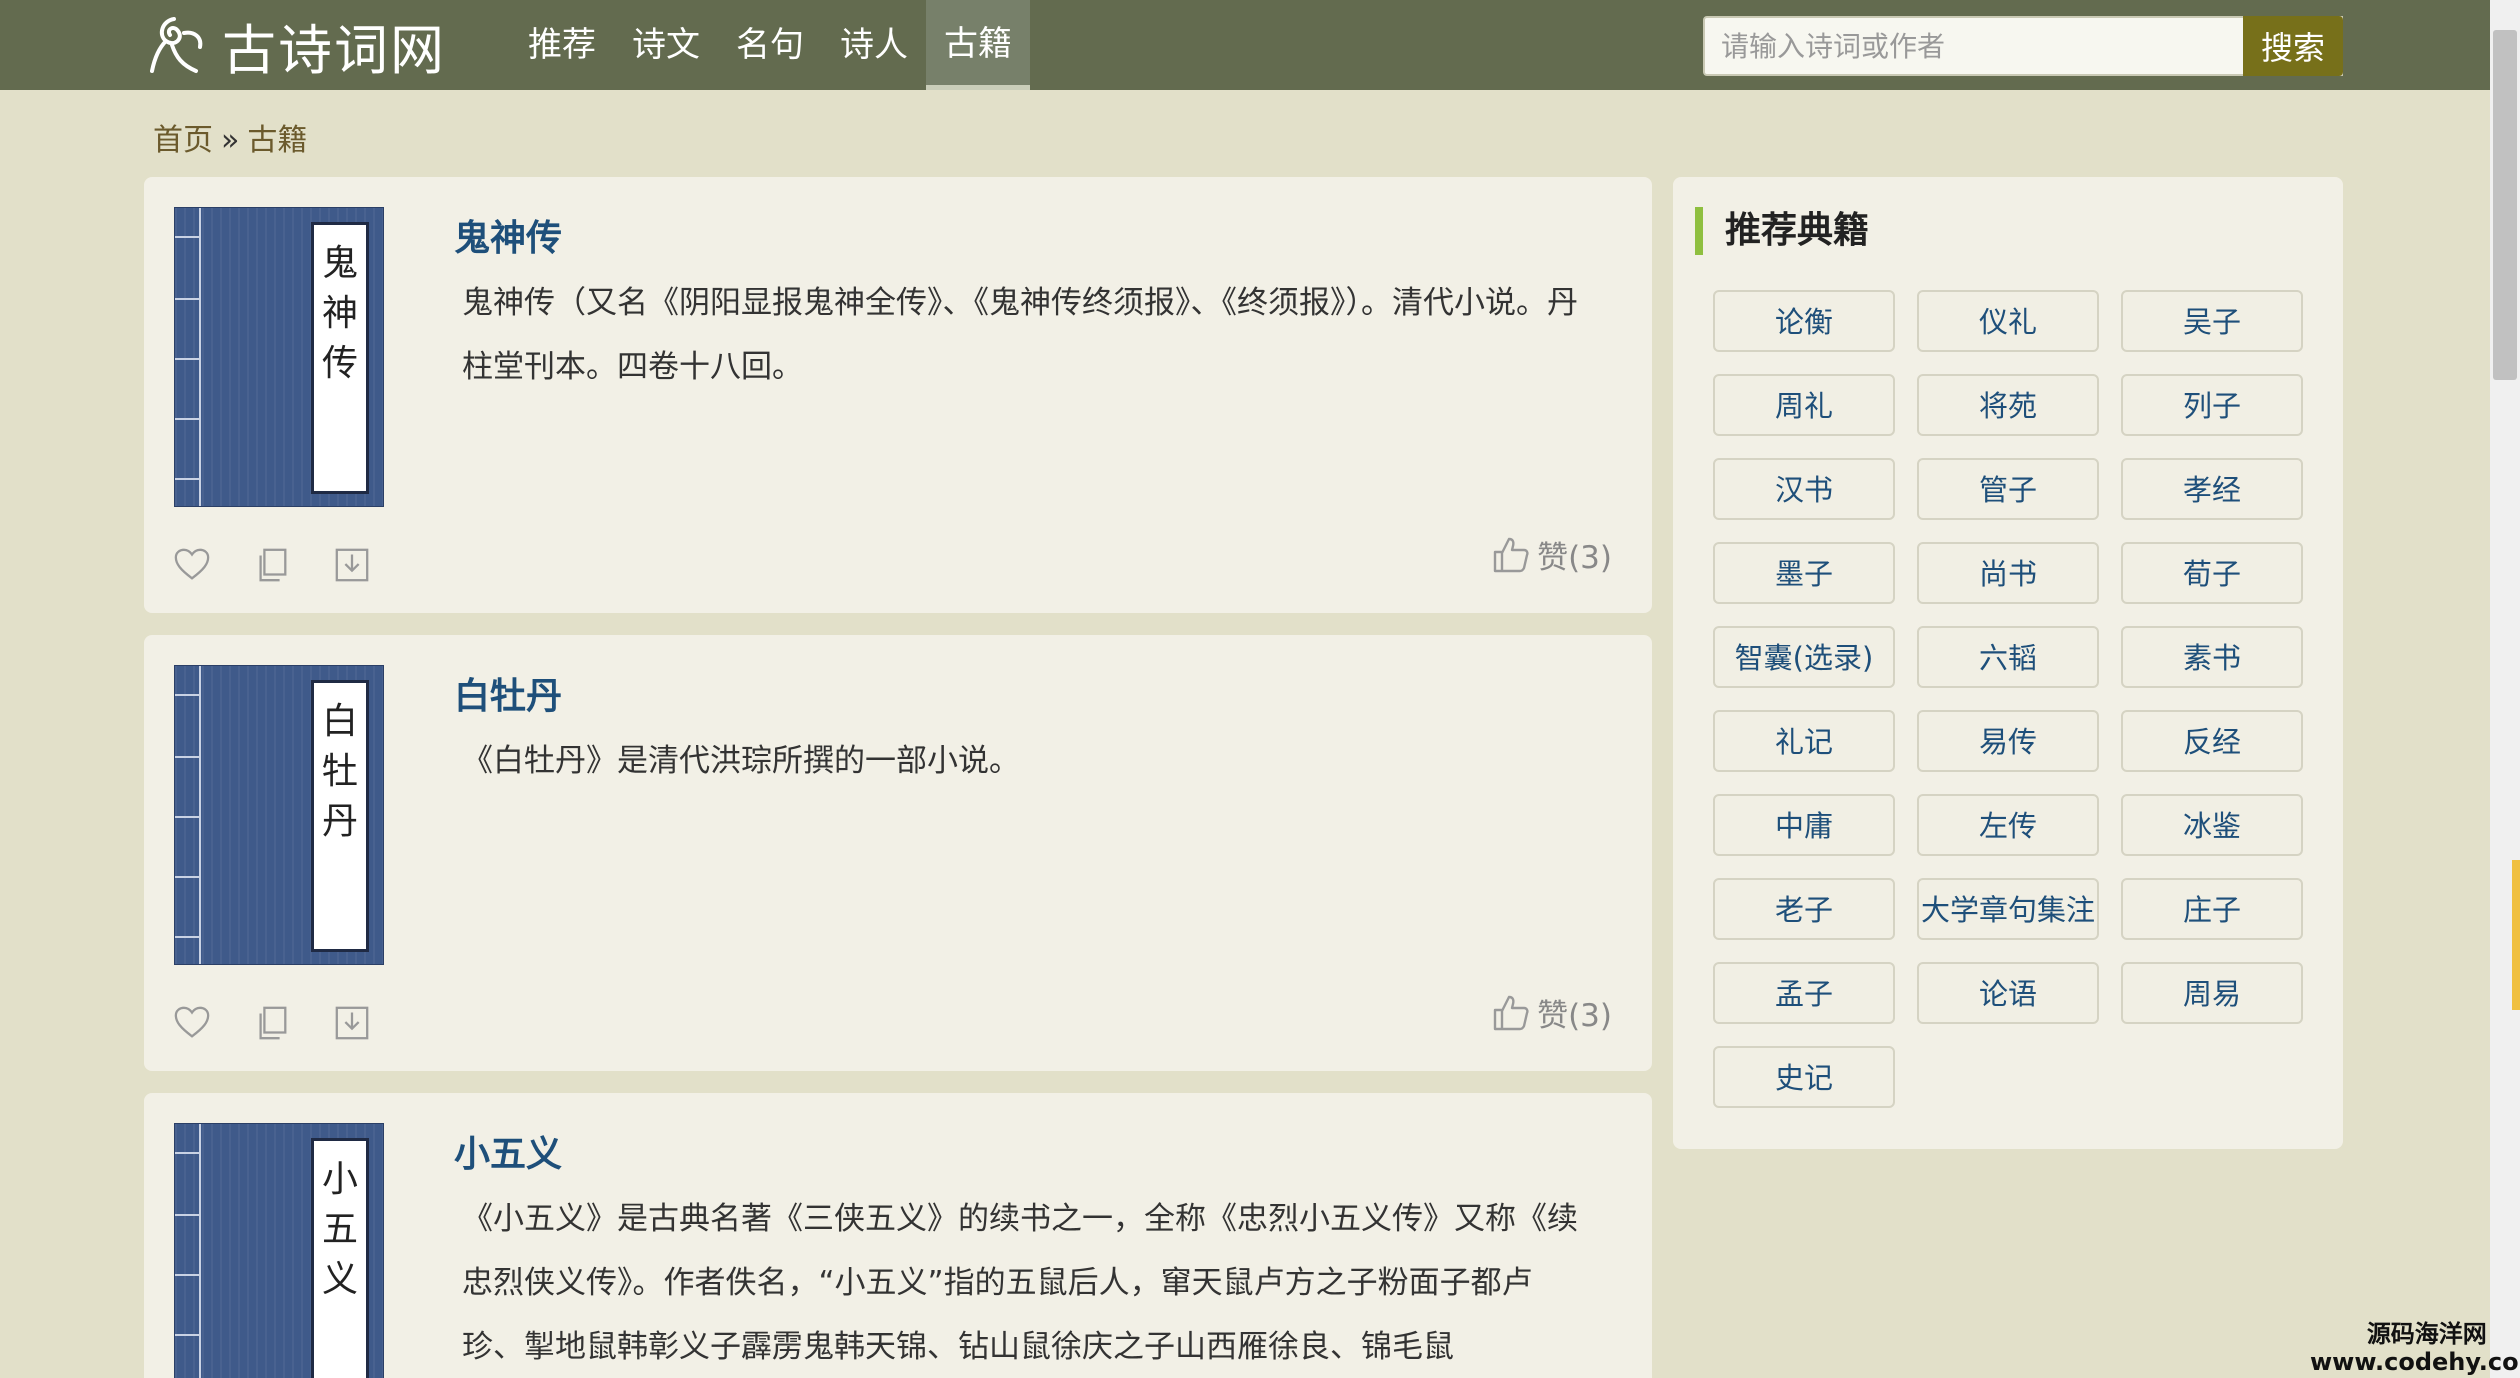 The image size is (2520, 1378). What do you see at coordinates (2212, 909) in the screenshot?
I see `book-tag: 庄子` at bounding box center [2212, 909].